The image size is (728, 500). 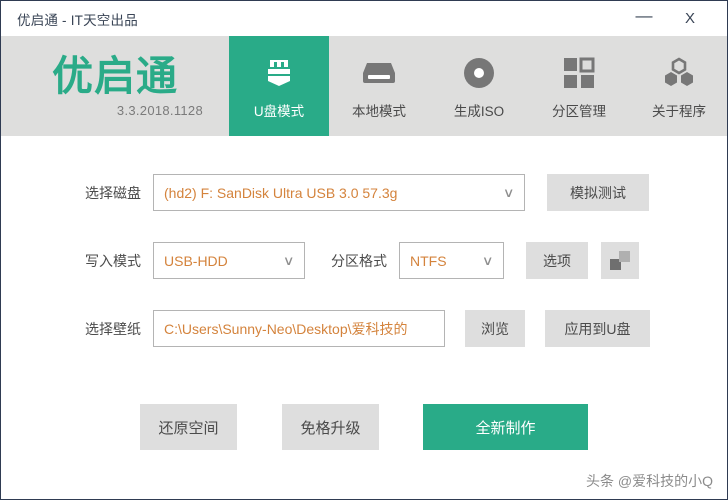 I want to click on tab-about-program: 关于程序, so click(x=678, y=86).